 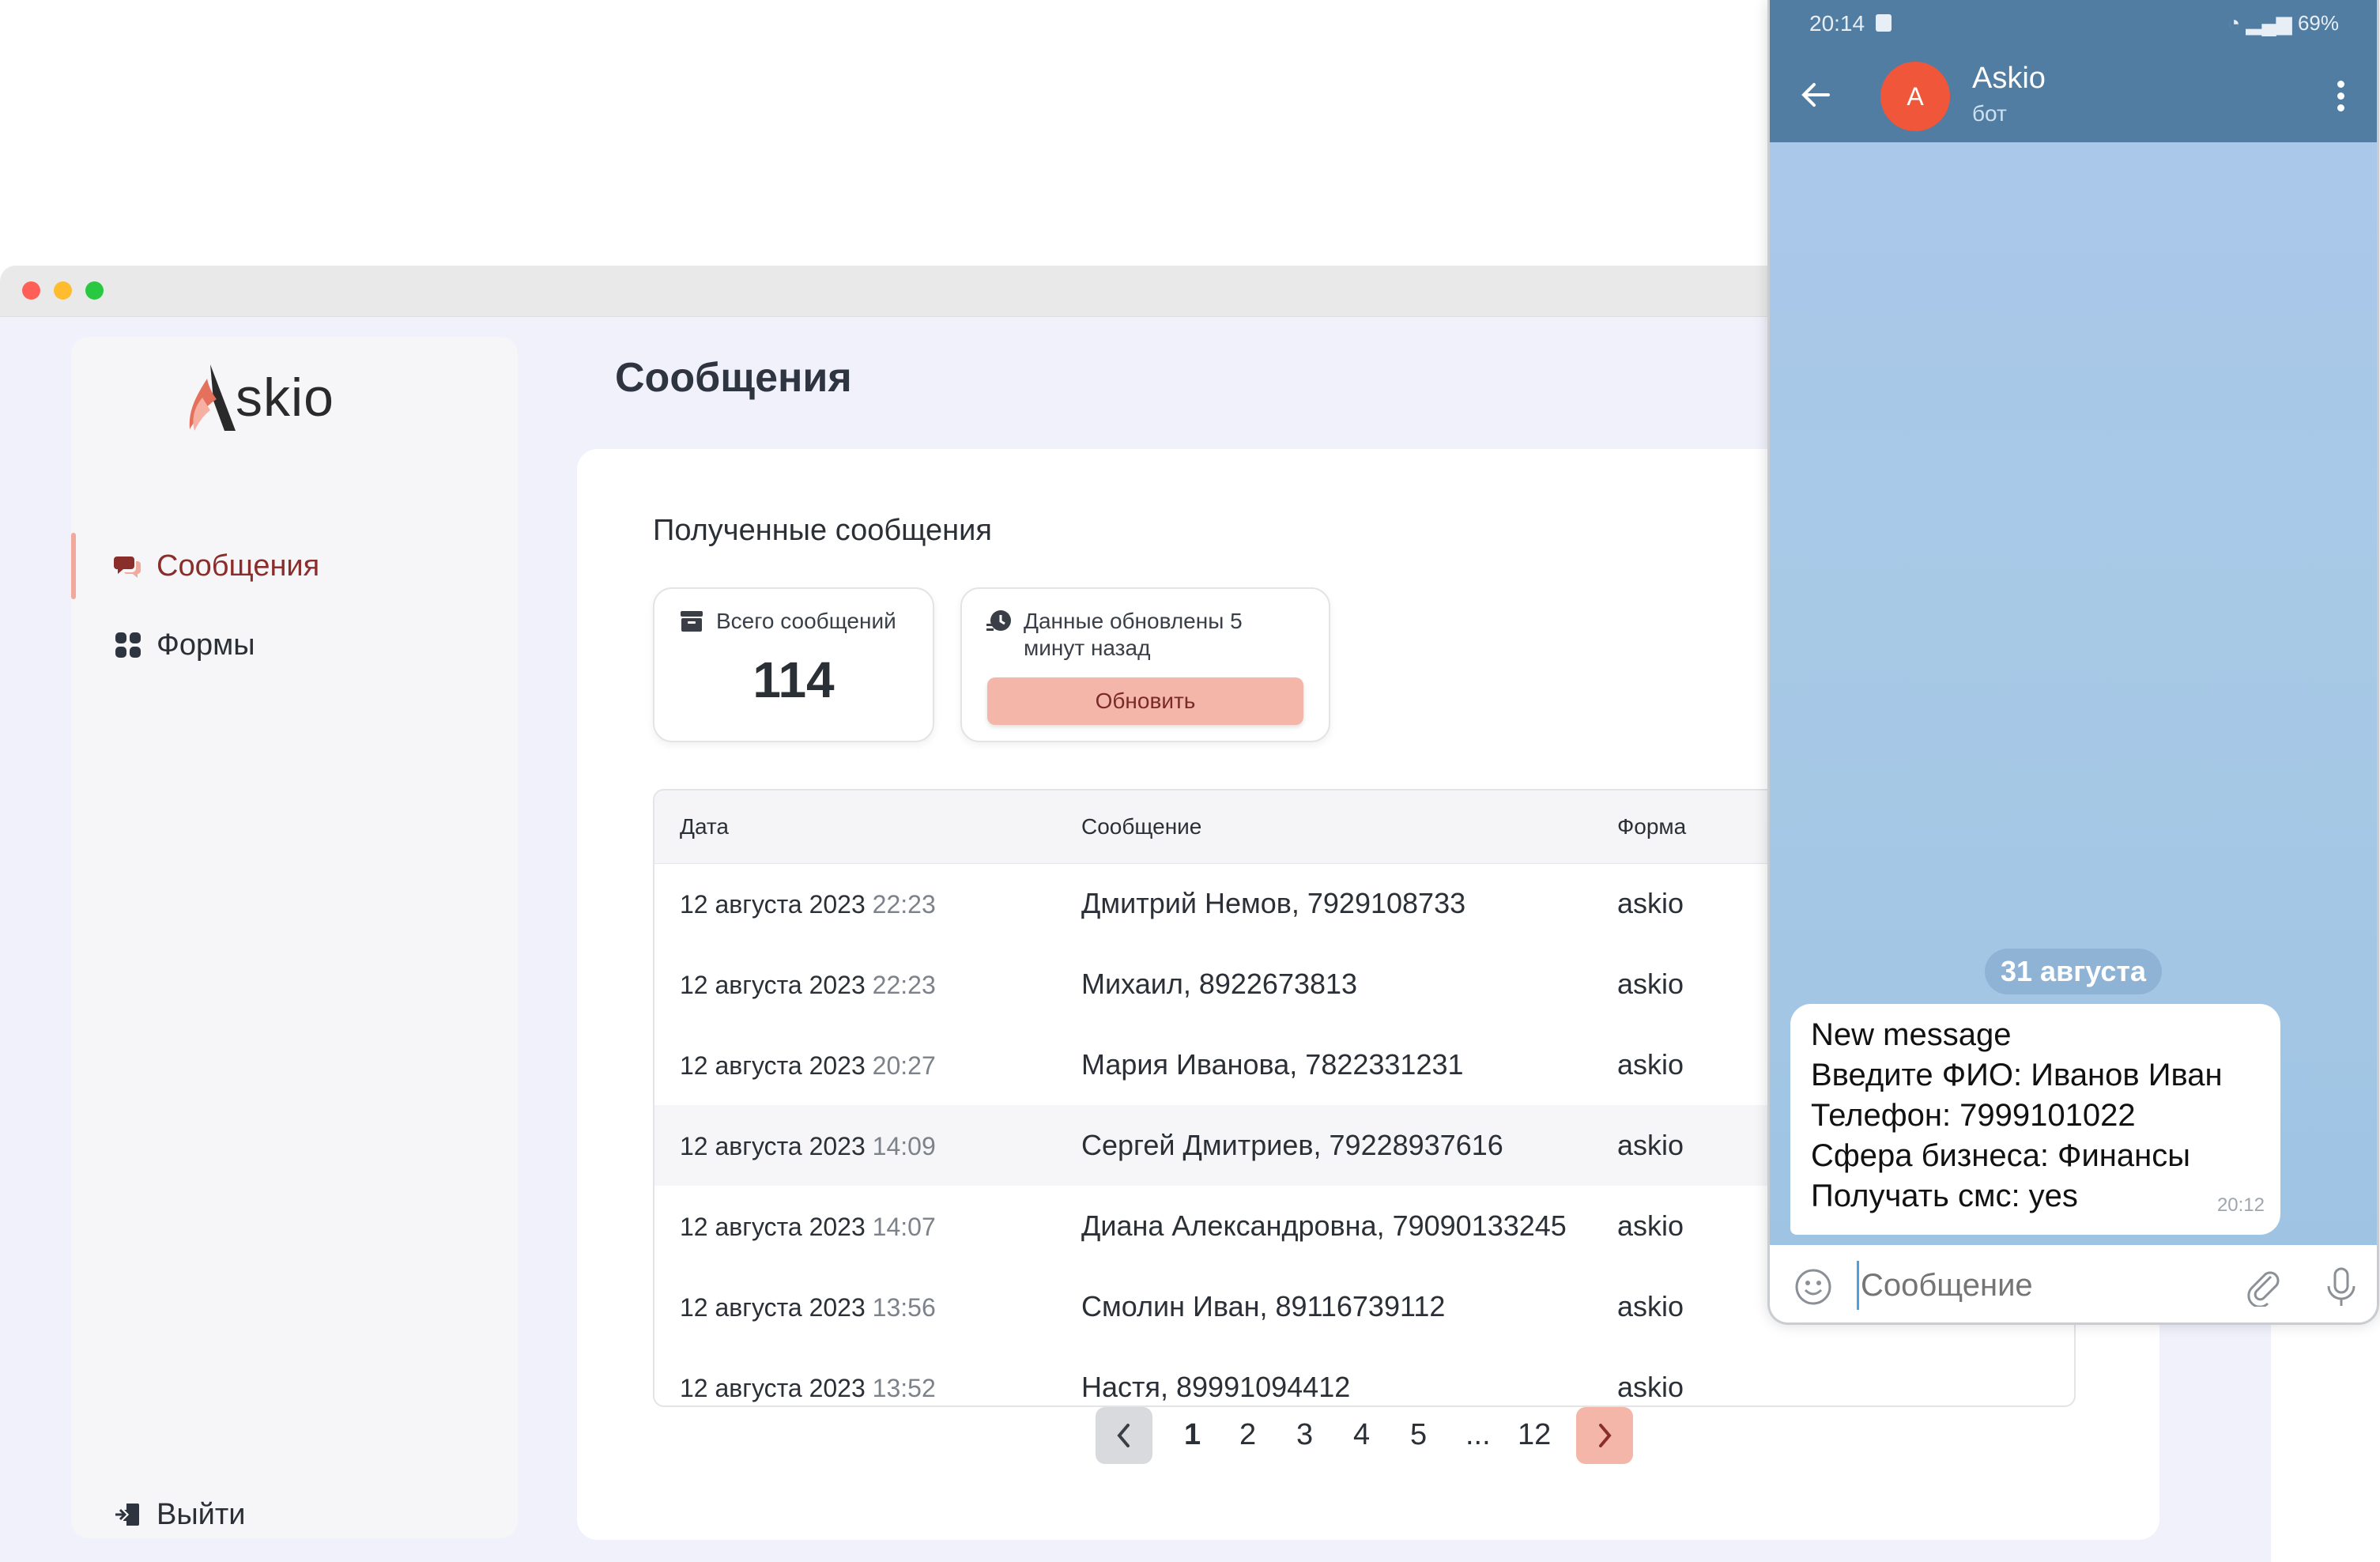 I want to click on notification-icon, so click(x=1884, y=23).